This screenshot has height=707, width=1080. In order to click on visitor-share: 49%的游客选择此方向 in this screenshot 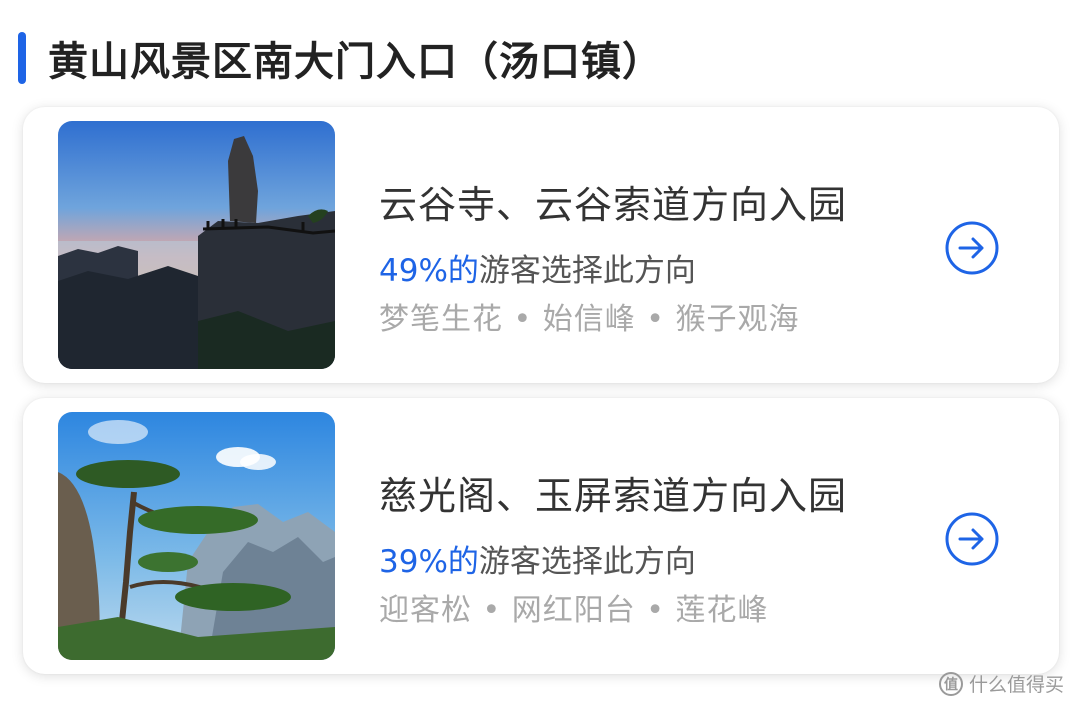, I will do `click(537, 267)`.